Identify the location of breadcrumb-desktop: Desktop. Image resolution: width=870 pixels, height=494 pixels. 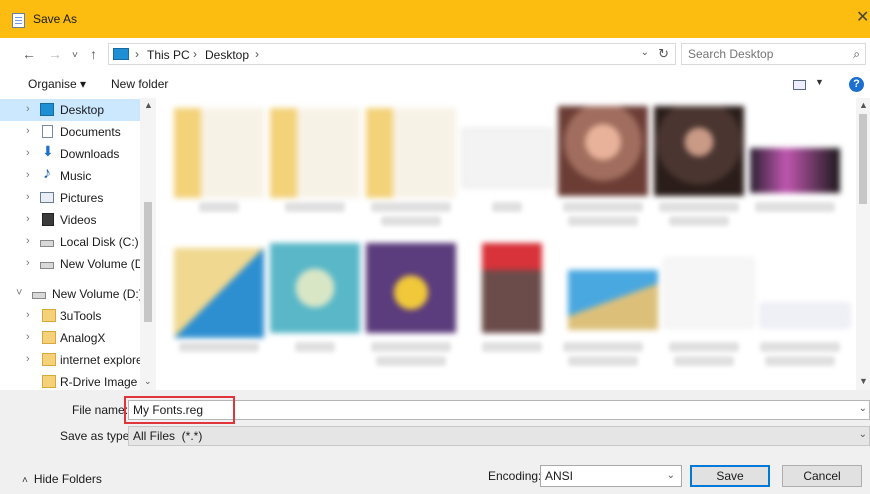
(227, 55).